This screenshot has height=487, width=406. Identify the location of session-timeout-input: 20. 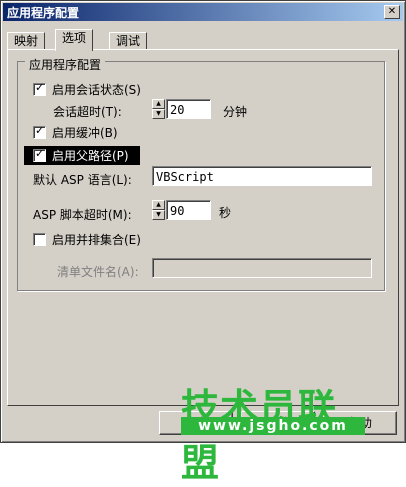
(188, 109).